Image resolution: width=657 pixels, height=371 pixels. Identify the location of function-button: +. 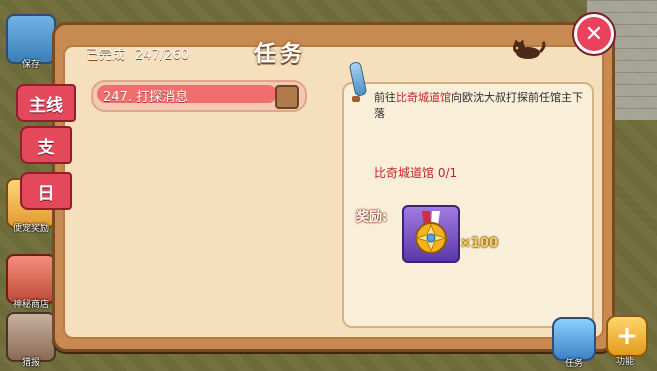
(627, 336).